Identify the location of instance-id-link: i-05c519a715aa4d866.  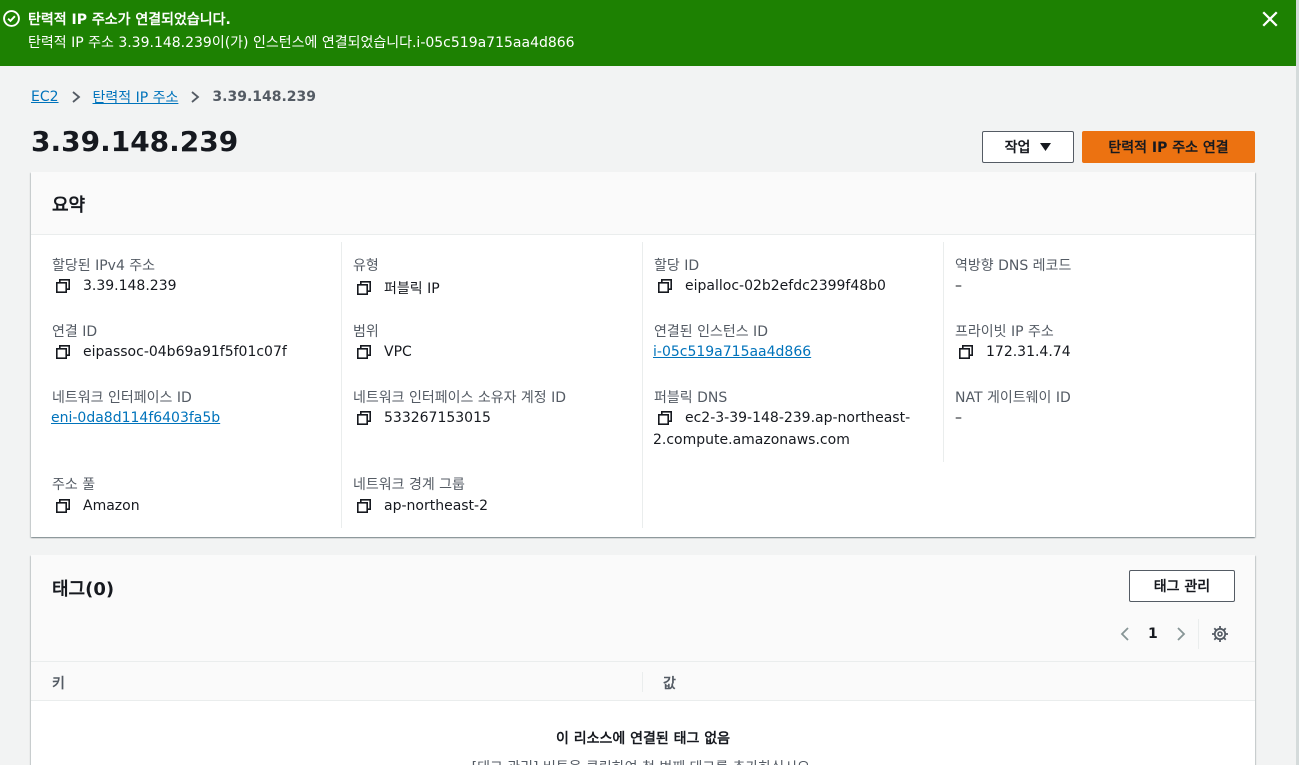
(732, 352).